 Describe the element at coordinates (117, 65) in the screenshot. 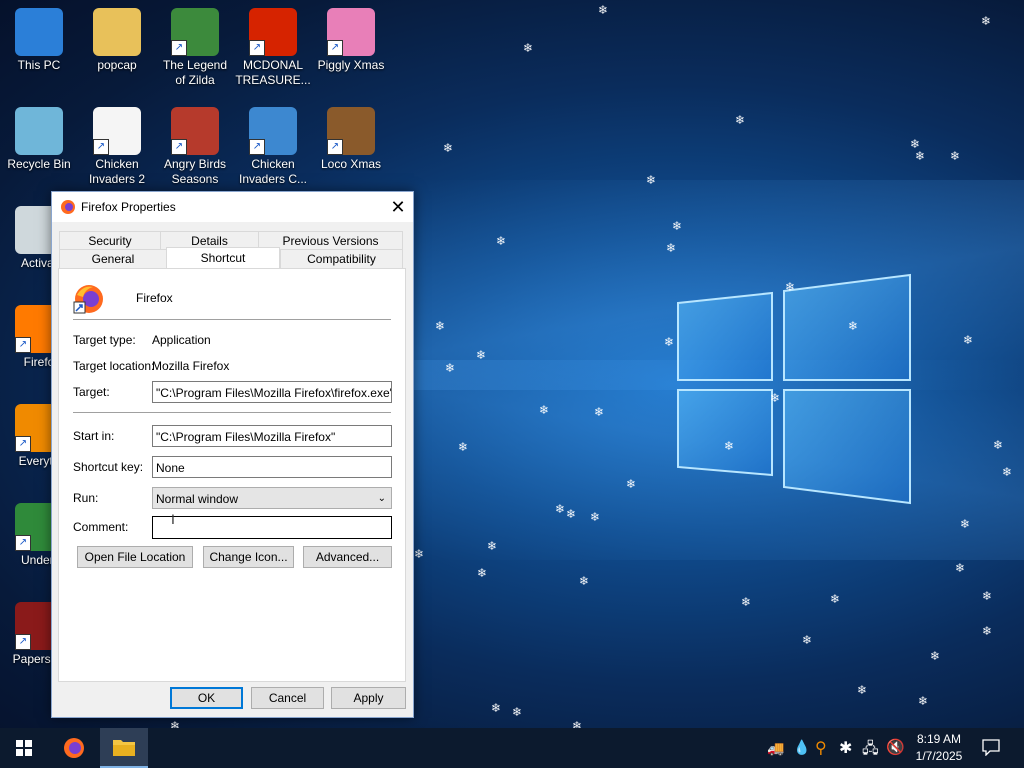

I see `desktop-icon-label: popcap` at that location.